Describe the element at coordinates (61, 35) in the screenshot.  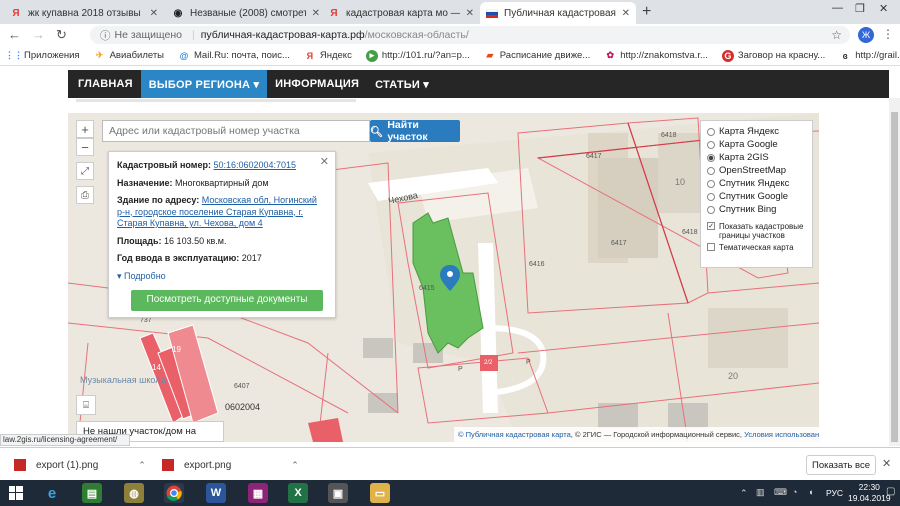
I see `reload-icon: ↻` at that location.